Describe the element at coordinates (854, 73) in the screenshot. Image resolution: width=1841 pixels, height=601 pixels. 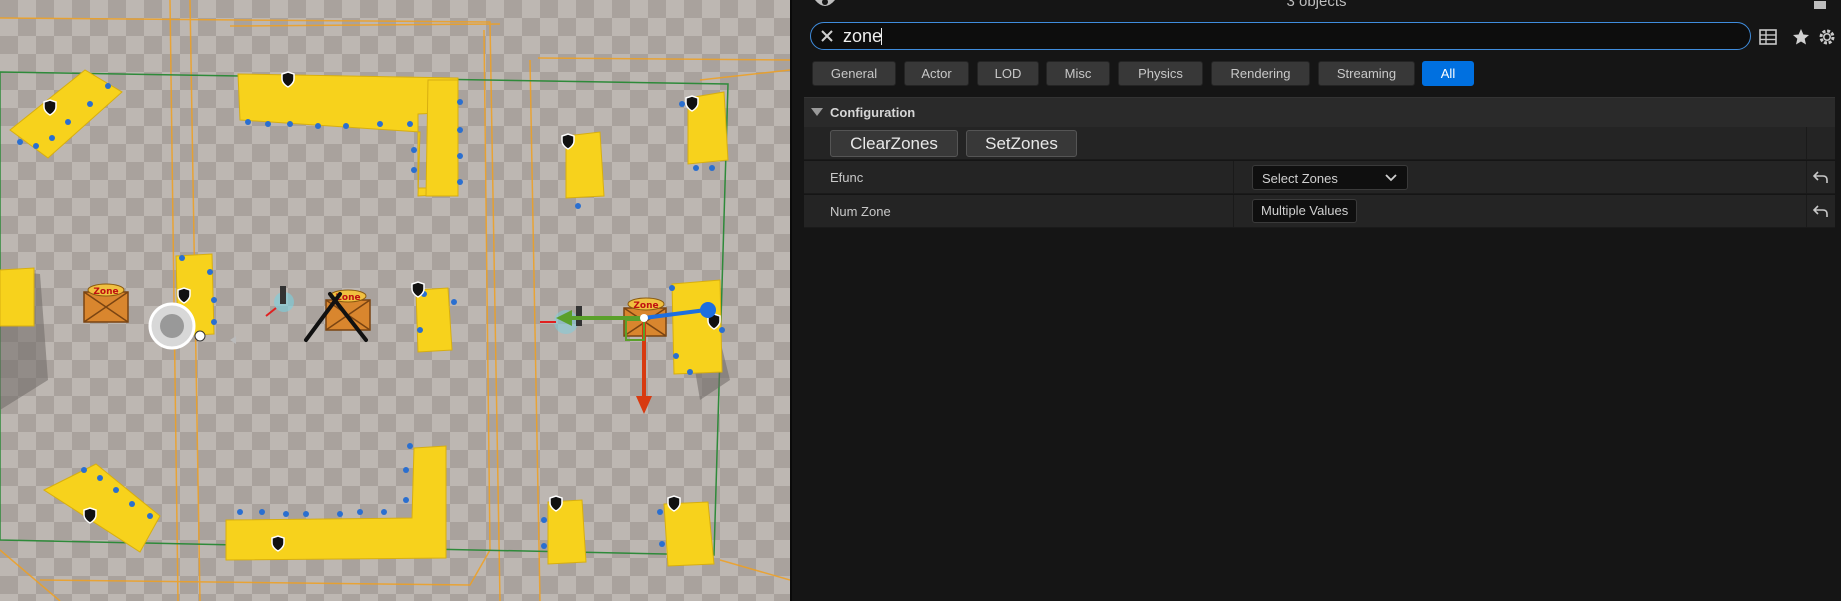
I see `filter-general: General` at that location.